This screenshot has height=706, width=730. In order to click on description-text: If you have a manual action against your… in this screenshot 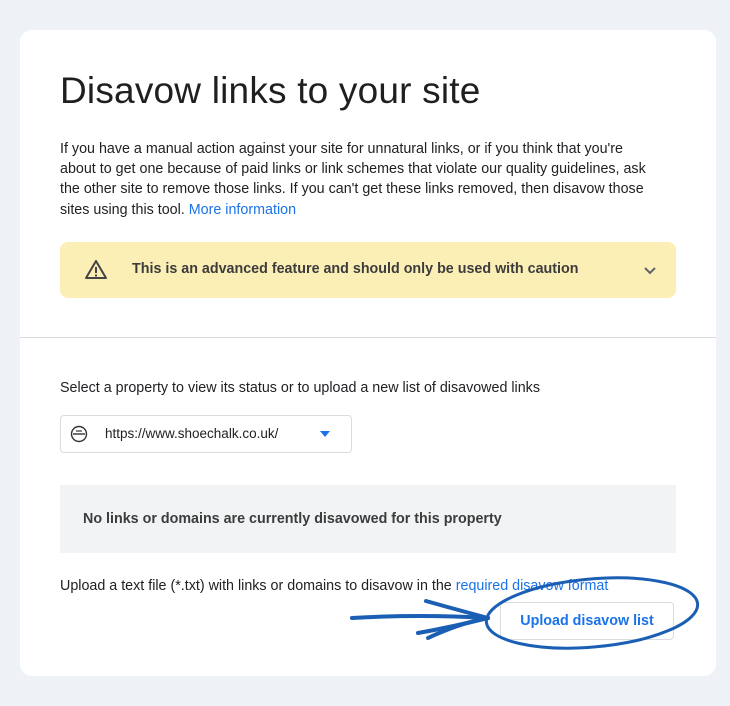, I will do `click(353, 179)`.